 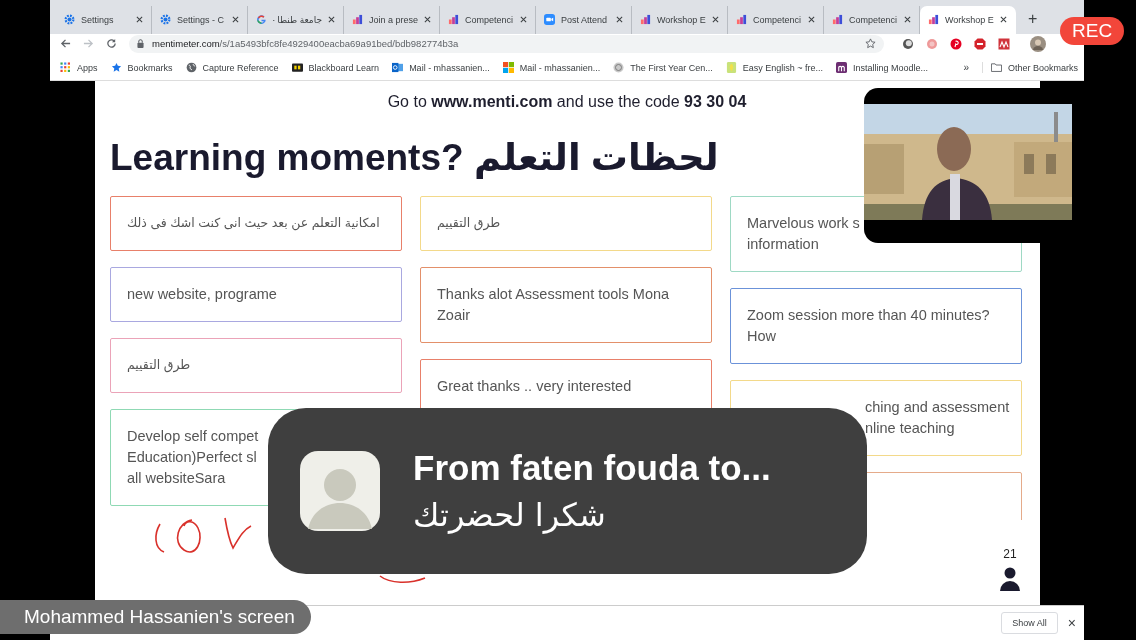 I want to click on person-icon, so click(x=1010, y=579).